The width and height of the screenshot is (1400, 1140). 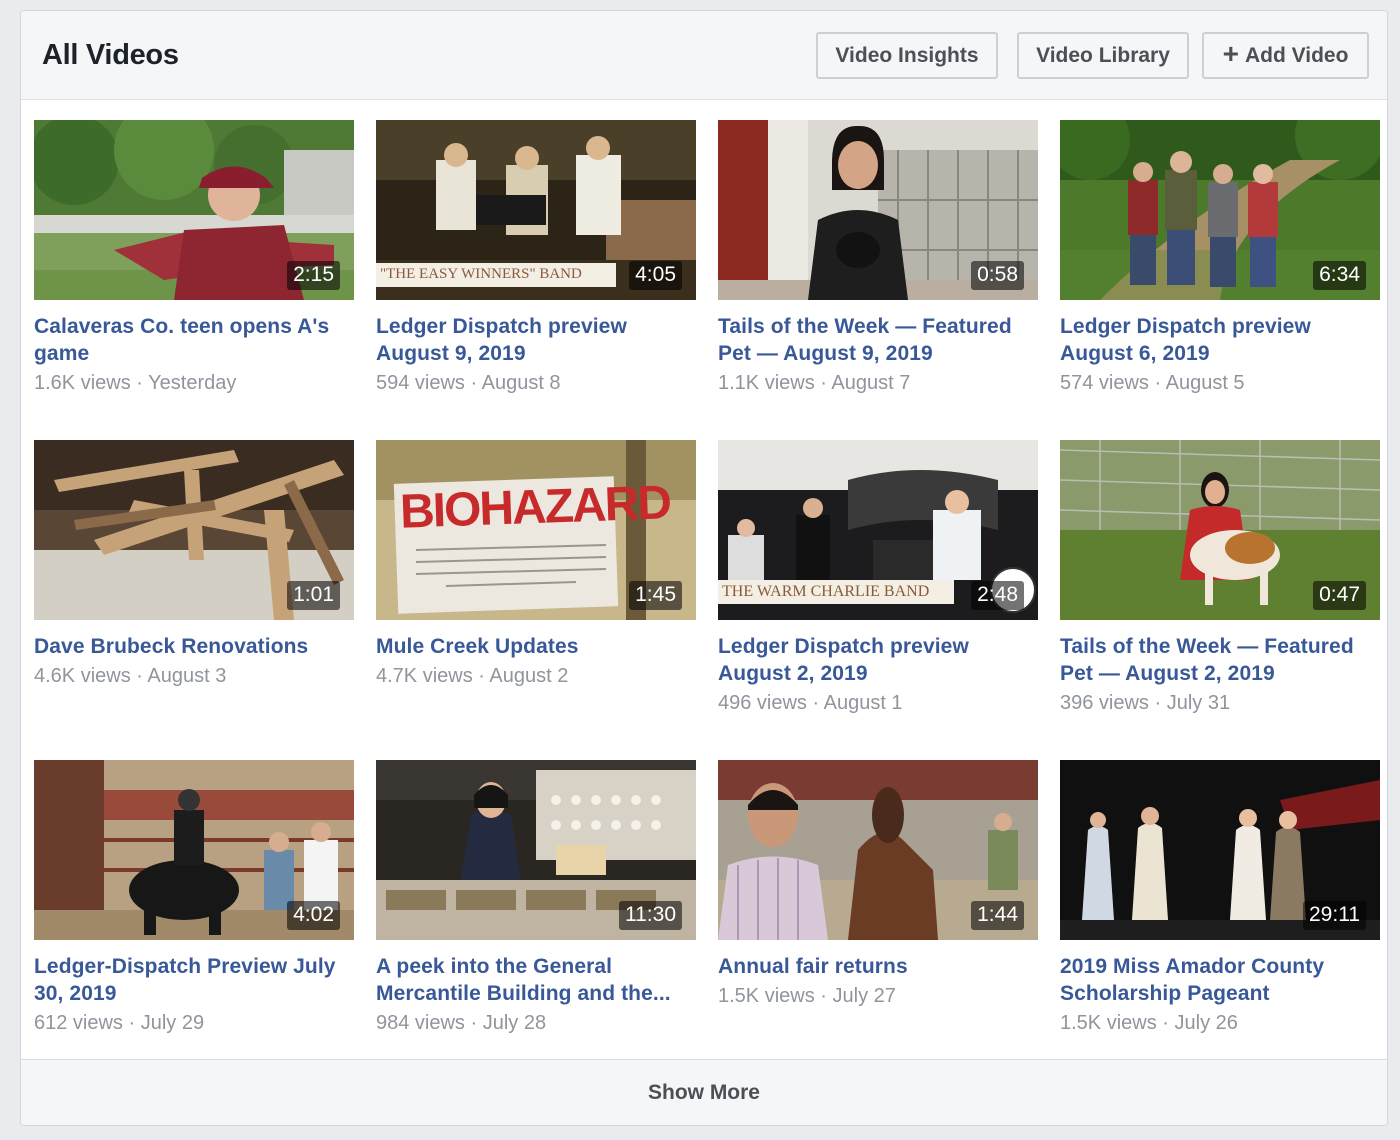 I want to click on video-meta: 574 views · August 5, so click(x=1221, y=383).